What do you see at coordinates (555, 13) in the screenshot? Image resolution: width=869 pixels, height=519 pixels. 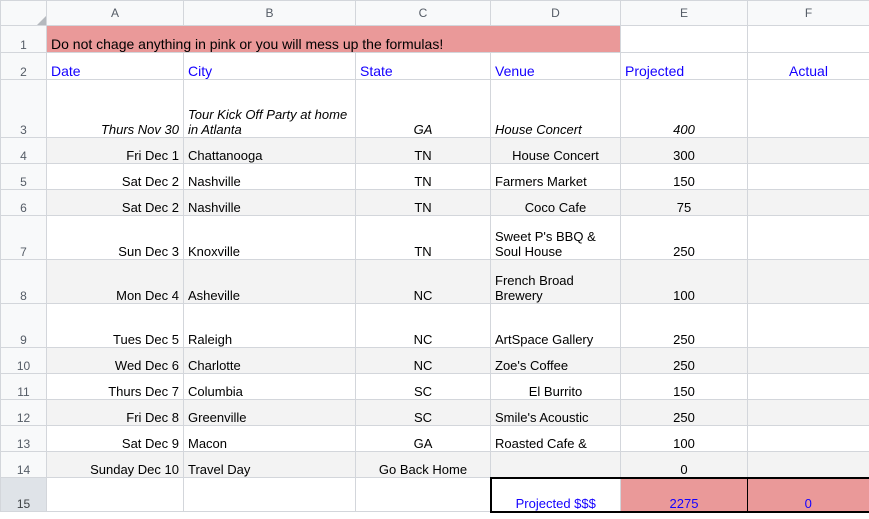 I see `column-header-d: D` at bounding box center [555, 13].